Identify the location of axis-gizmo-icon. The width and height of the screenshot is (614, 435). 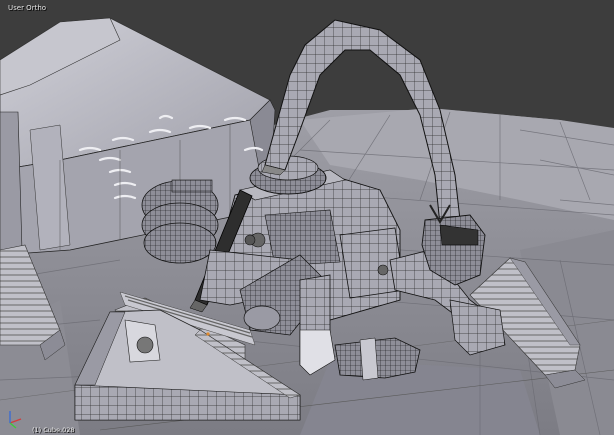
(15, 420).